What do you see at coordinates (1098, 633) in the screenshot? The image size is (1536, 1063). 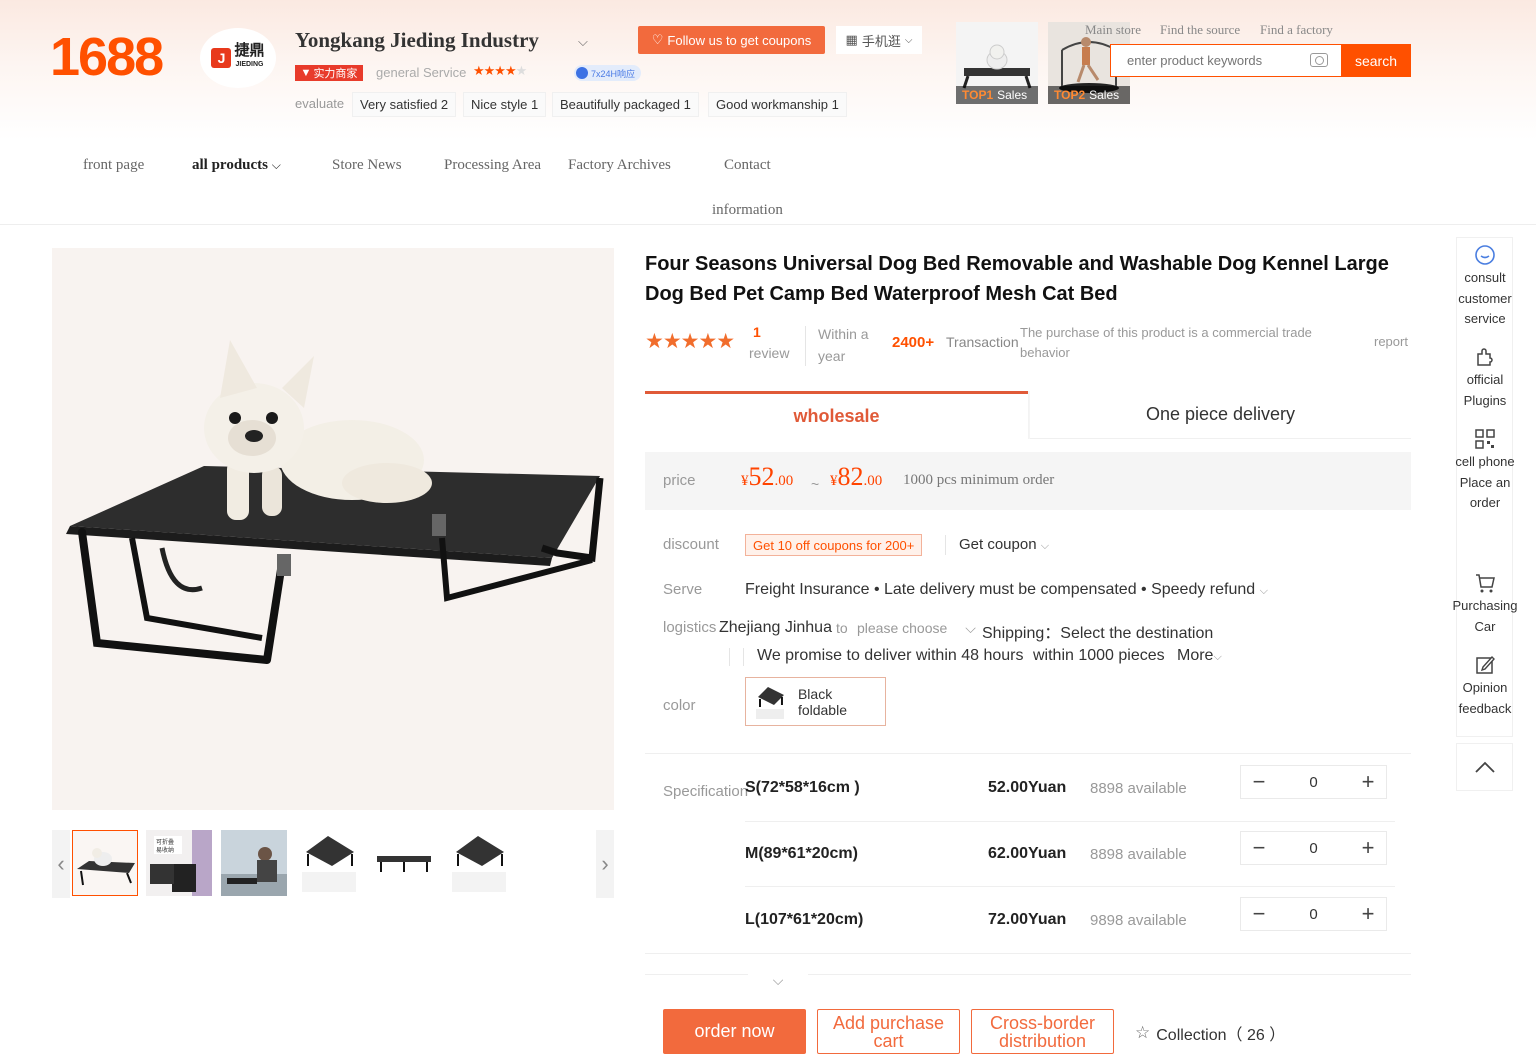 I see `shipping-text: Shipping：Select the destination` at bounding box center [1098, 633].